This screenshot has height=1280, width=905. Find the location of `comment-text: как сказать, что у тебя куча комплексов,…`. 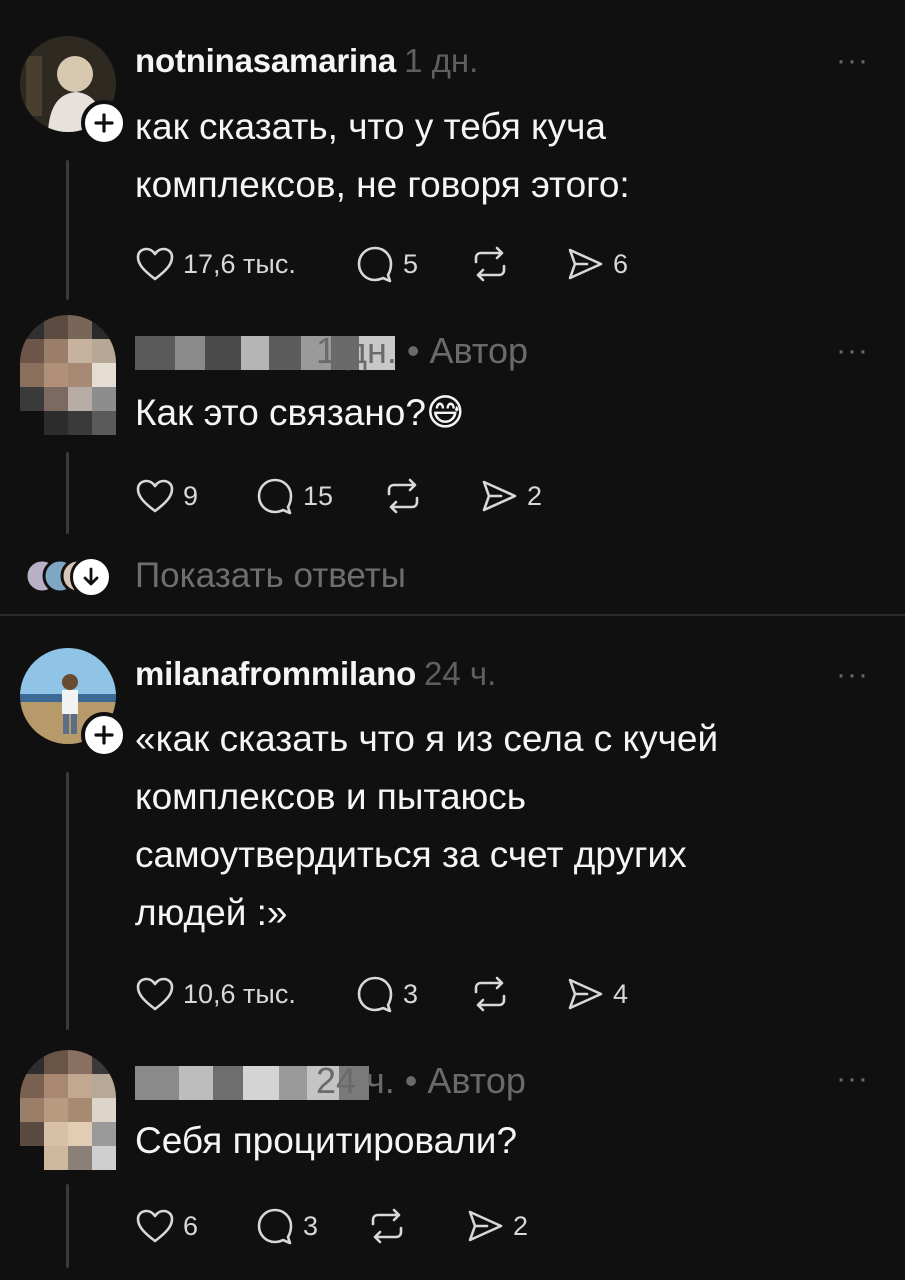

comment-text: как сказать, что у тебя куча комплексов,… is located at coordinates (495, 156).